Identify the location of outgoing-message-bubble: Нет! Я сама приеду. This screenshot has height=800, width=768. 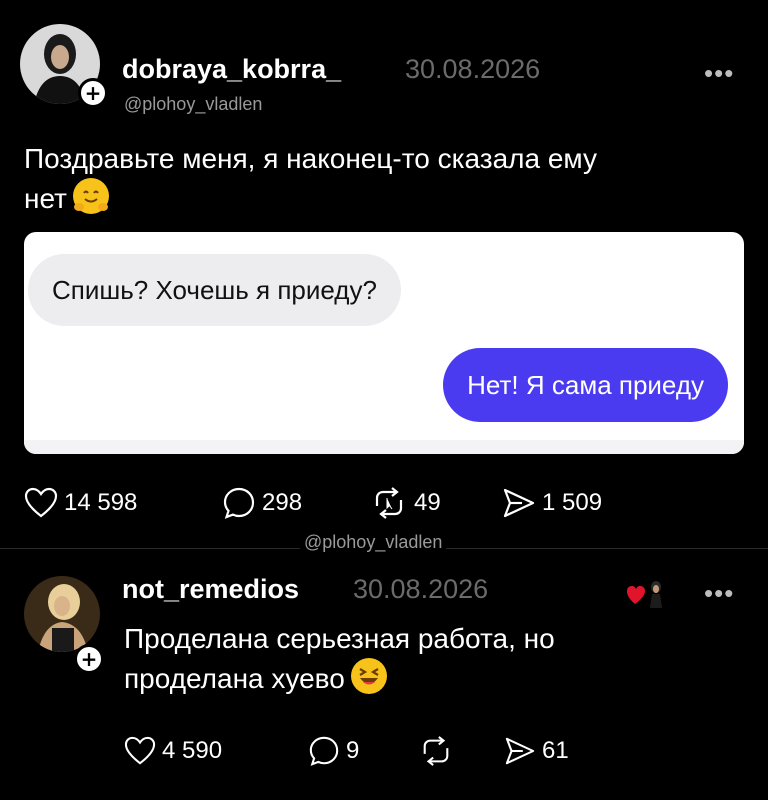
(585, 385).